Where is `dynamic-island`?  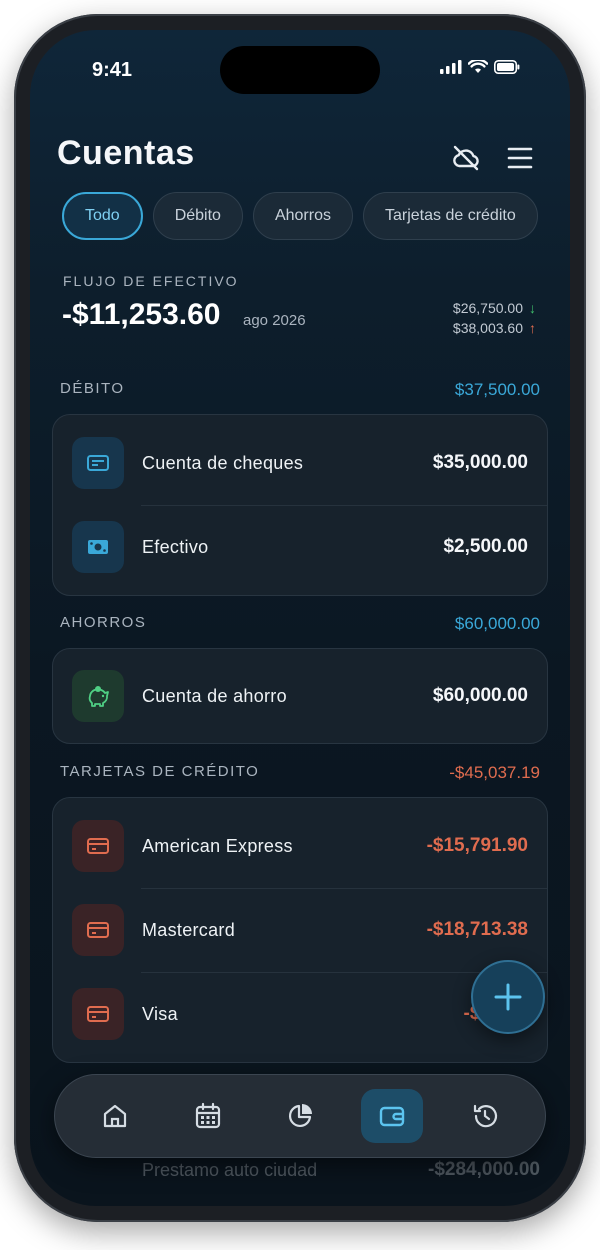 dynamic-island is located at coordinates (300, 70).